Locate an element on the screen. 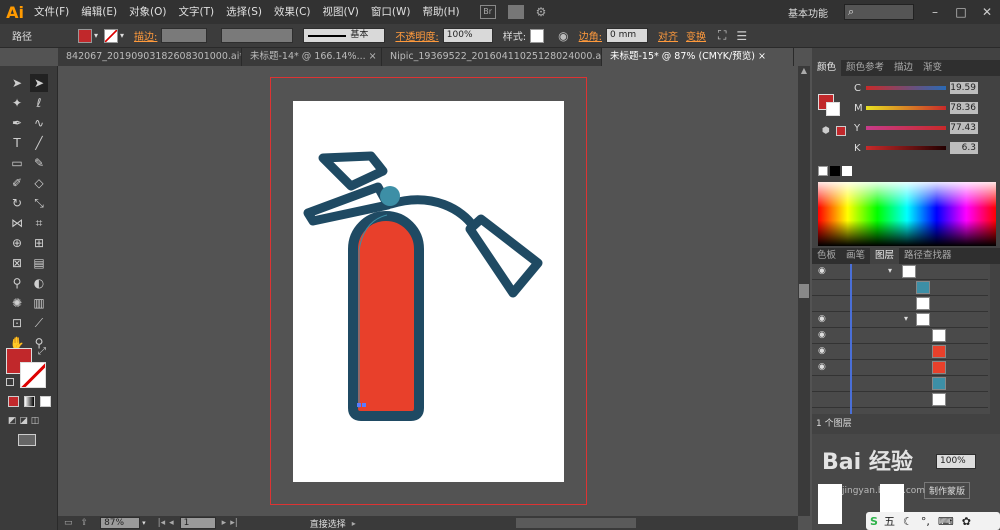  extinguisher-body is located at coordinates (386, 316).